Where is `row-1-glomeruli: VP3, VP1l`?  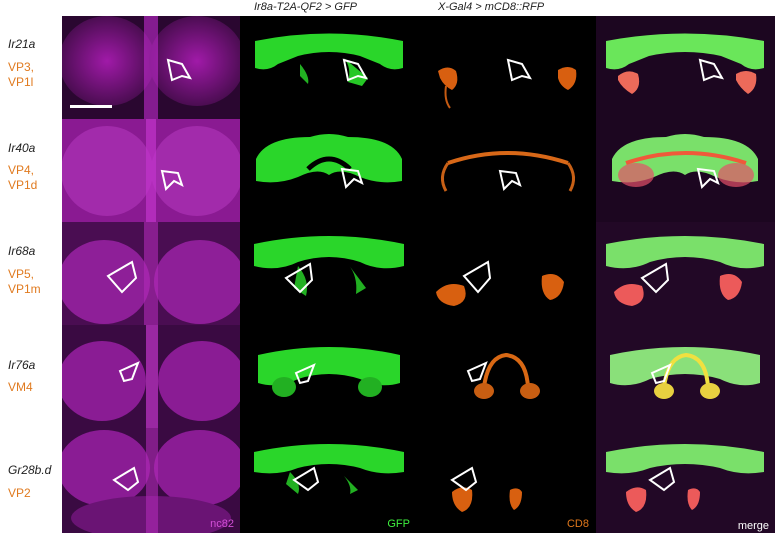 row-1-glomeruli: VP3, VP1l is located at coordinates (21, 75).